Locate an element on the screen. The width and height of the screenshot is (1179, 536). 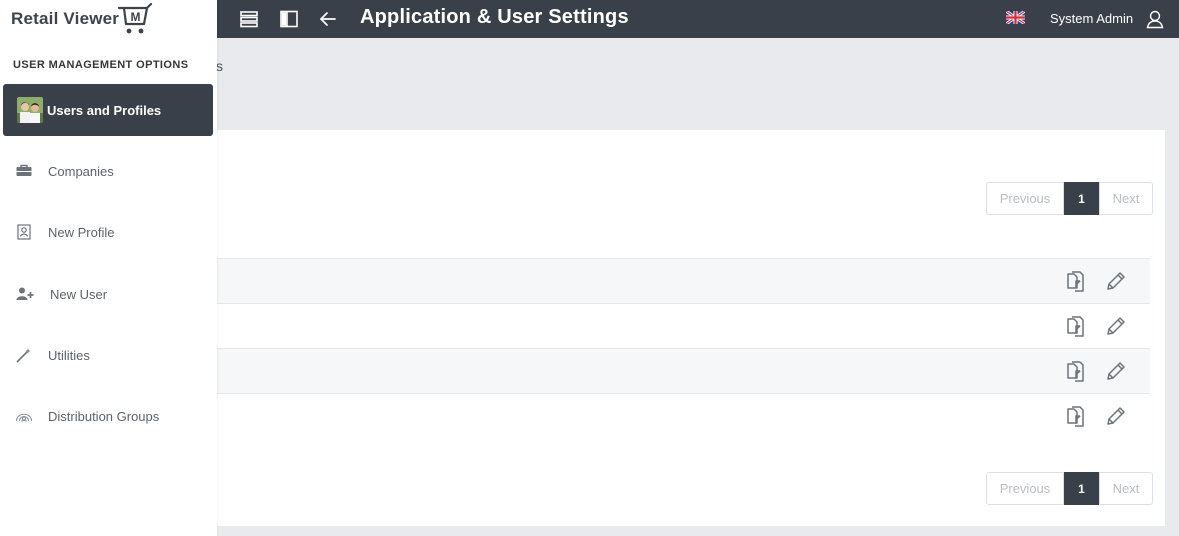
user-icon is located at coordinates (1155, 19).